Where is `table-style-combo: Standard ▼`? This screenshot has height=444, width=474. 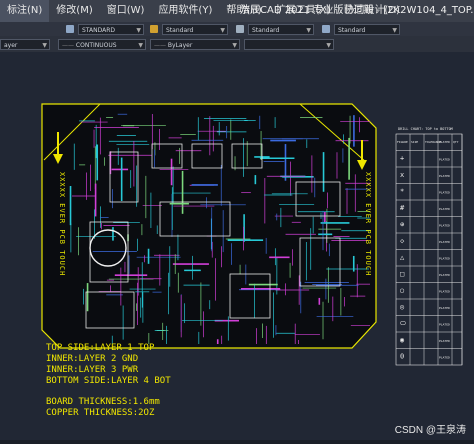
table-style-combo: Standard ▼ is located at coordinates (281, 29).